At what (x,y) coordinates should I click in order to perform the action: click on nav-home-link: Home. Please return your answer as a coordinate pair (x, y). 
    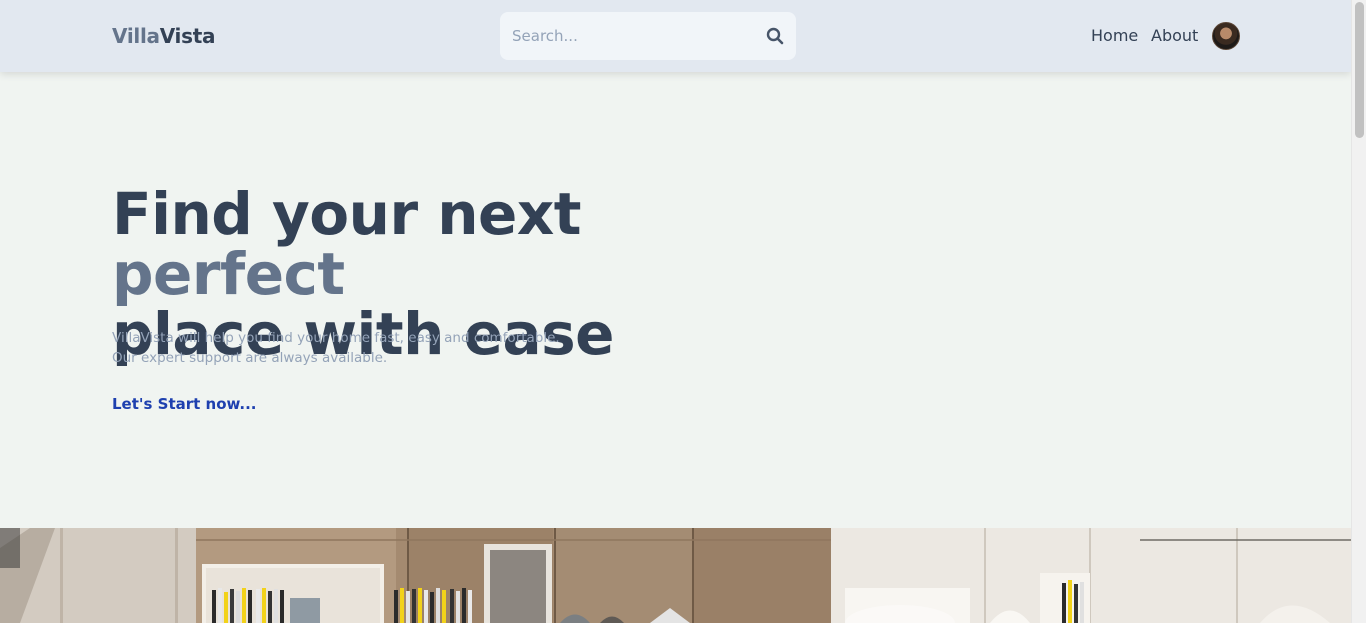
    Looking at the image, I should click on (1114, 35).